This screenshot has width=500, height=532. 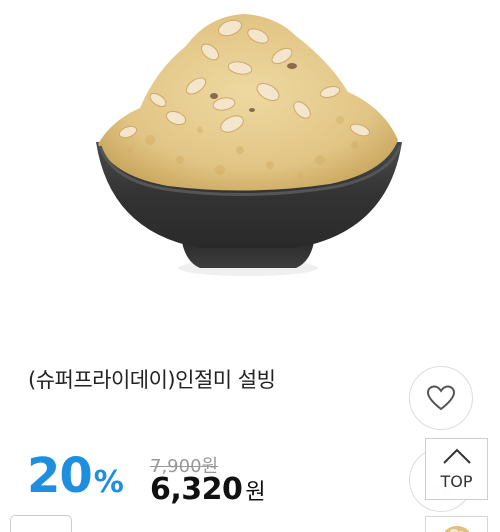 I want to click on heart-icon, so click(x=441, y=398).